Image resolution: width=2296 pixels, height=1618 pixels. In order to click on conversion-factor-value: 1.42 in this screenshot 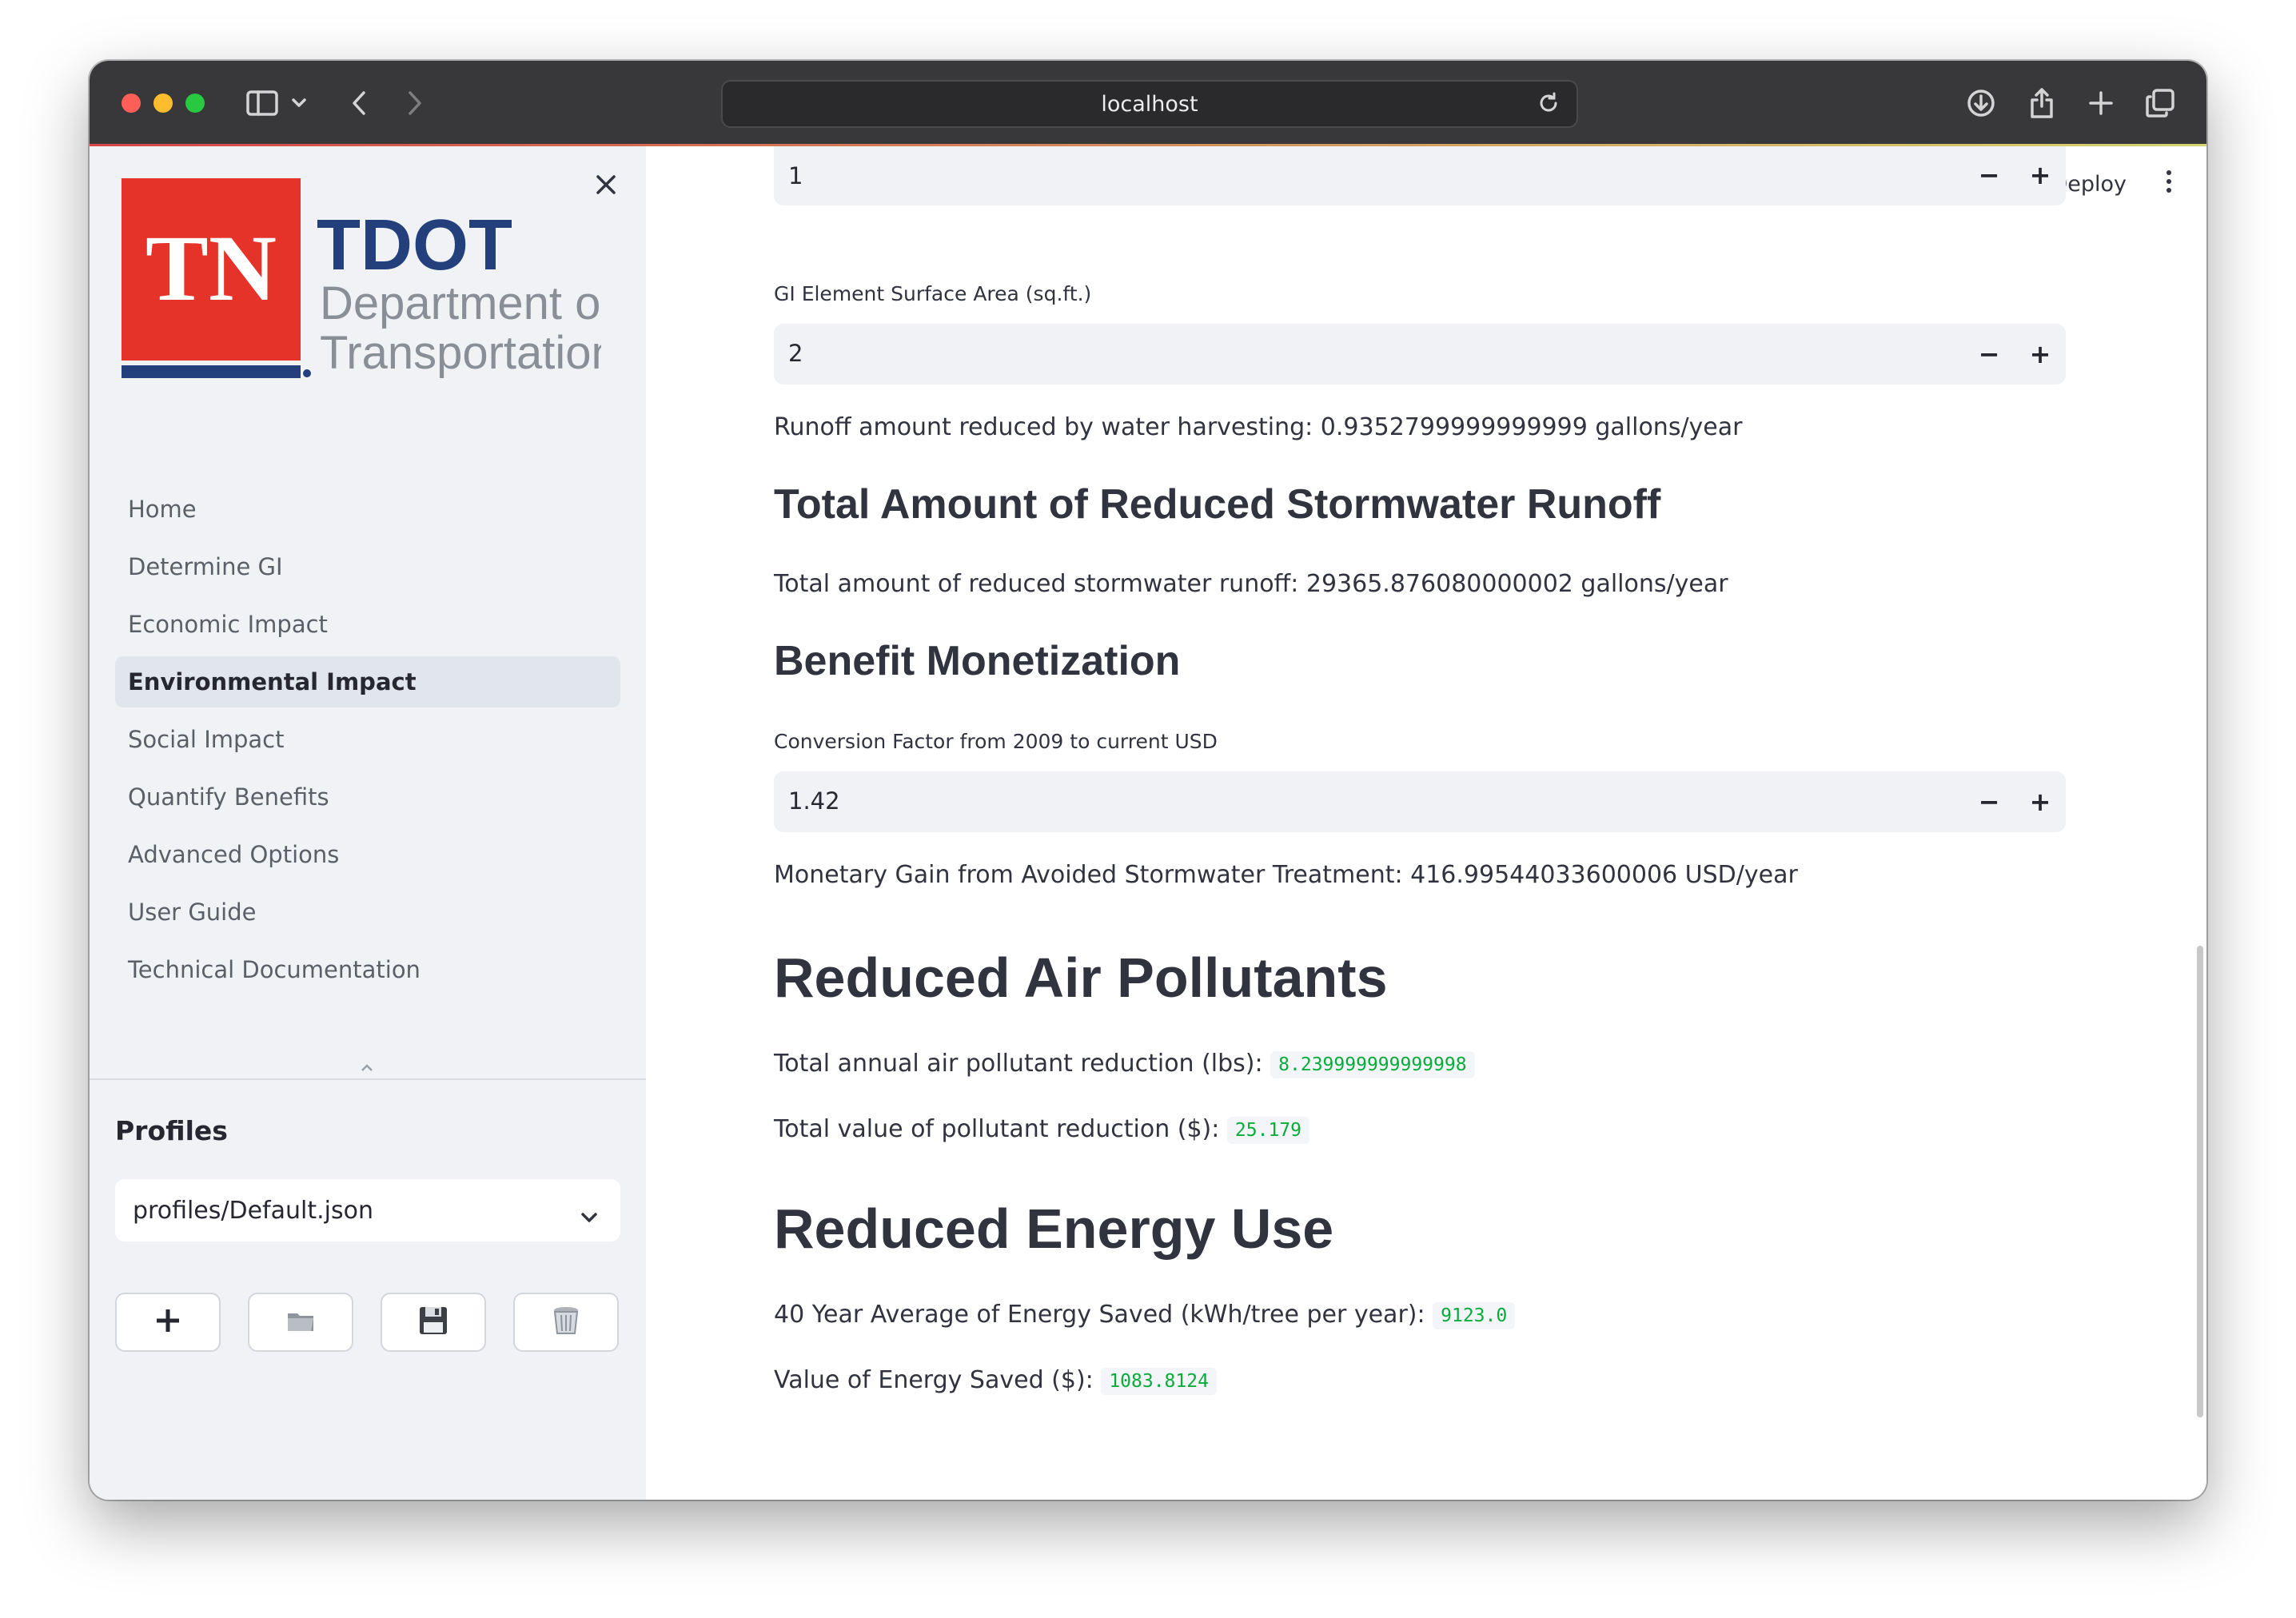, I will do `click(814, 801)`.